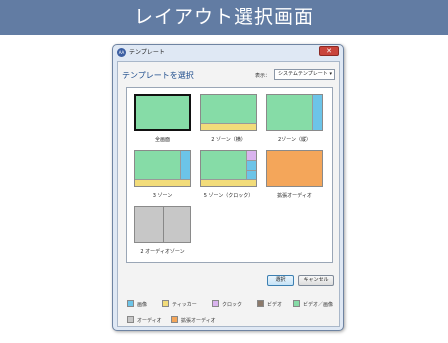 The width and height of the screenshot is (448, 343). Describe the element at coordinates (184, 305) in the screenshot. I see `legend-label-ticker: ティッカー` at that location.